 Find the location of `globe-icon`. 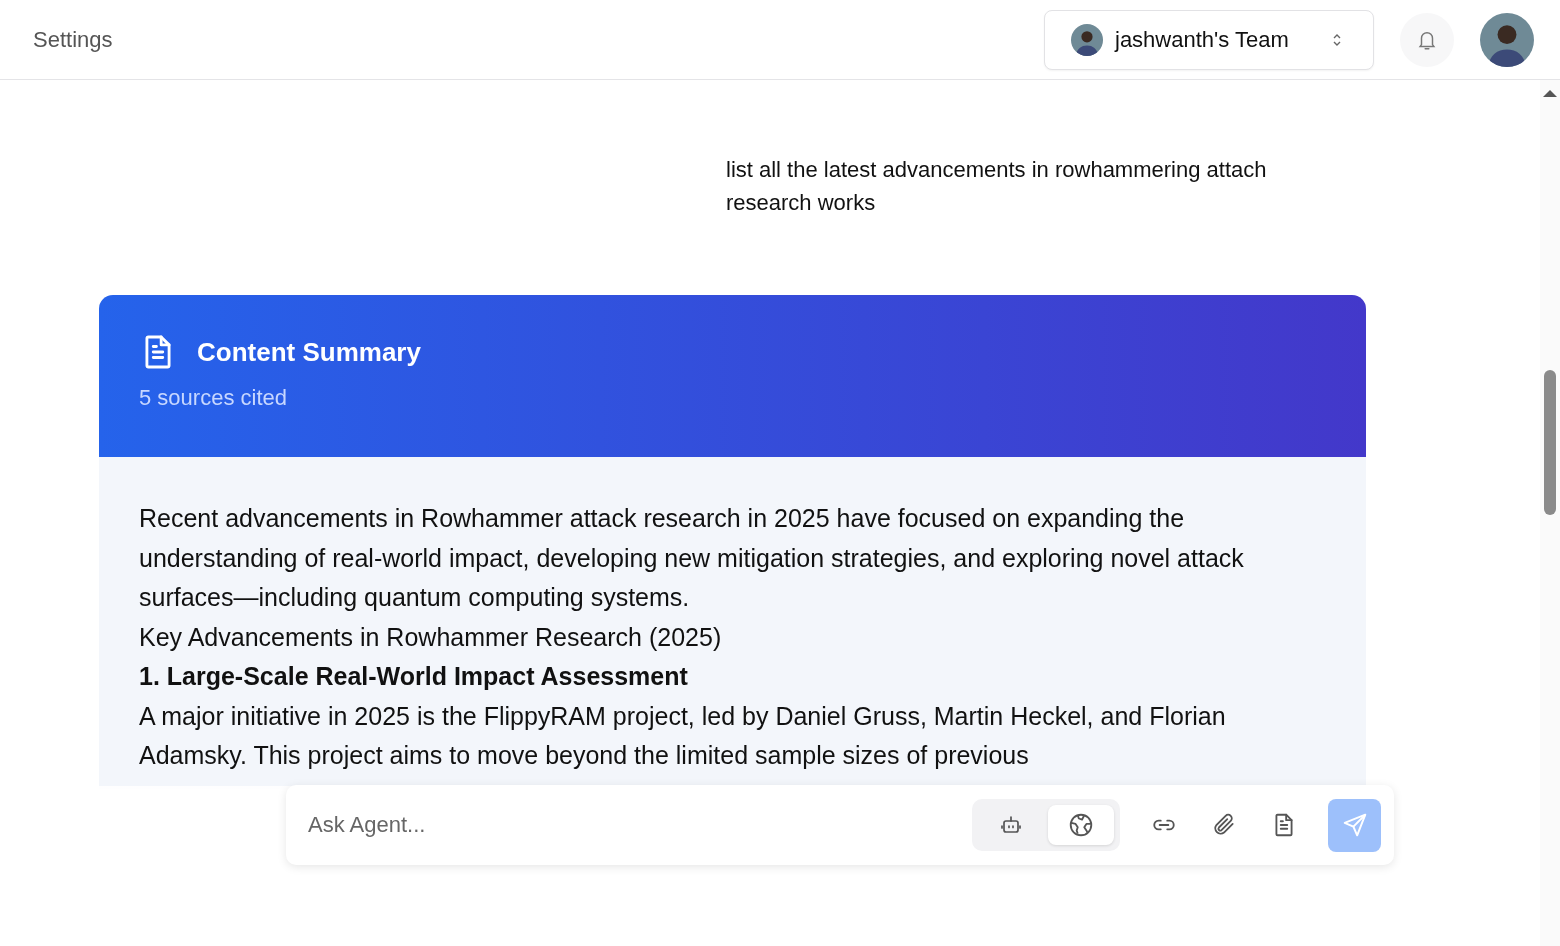

globe-icon is located at coordinates (1081, 825).